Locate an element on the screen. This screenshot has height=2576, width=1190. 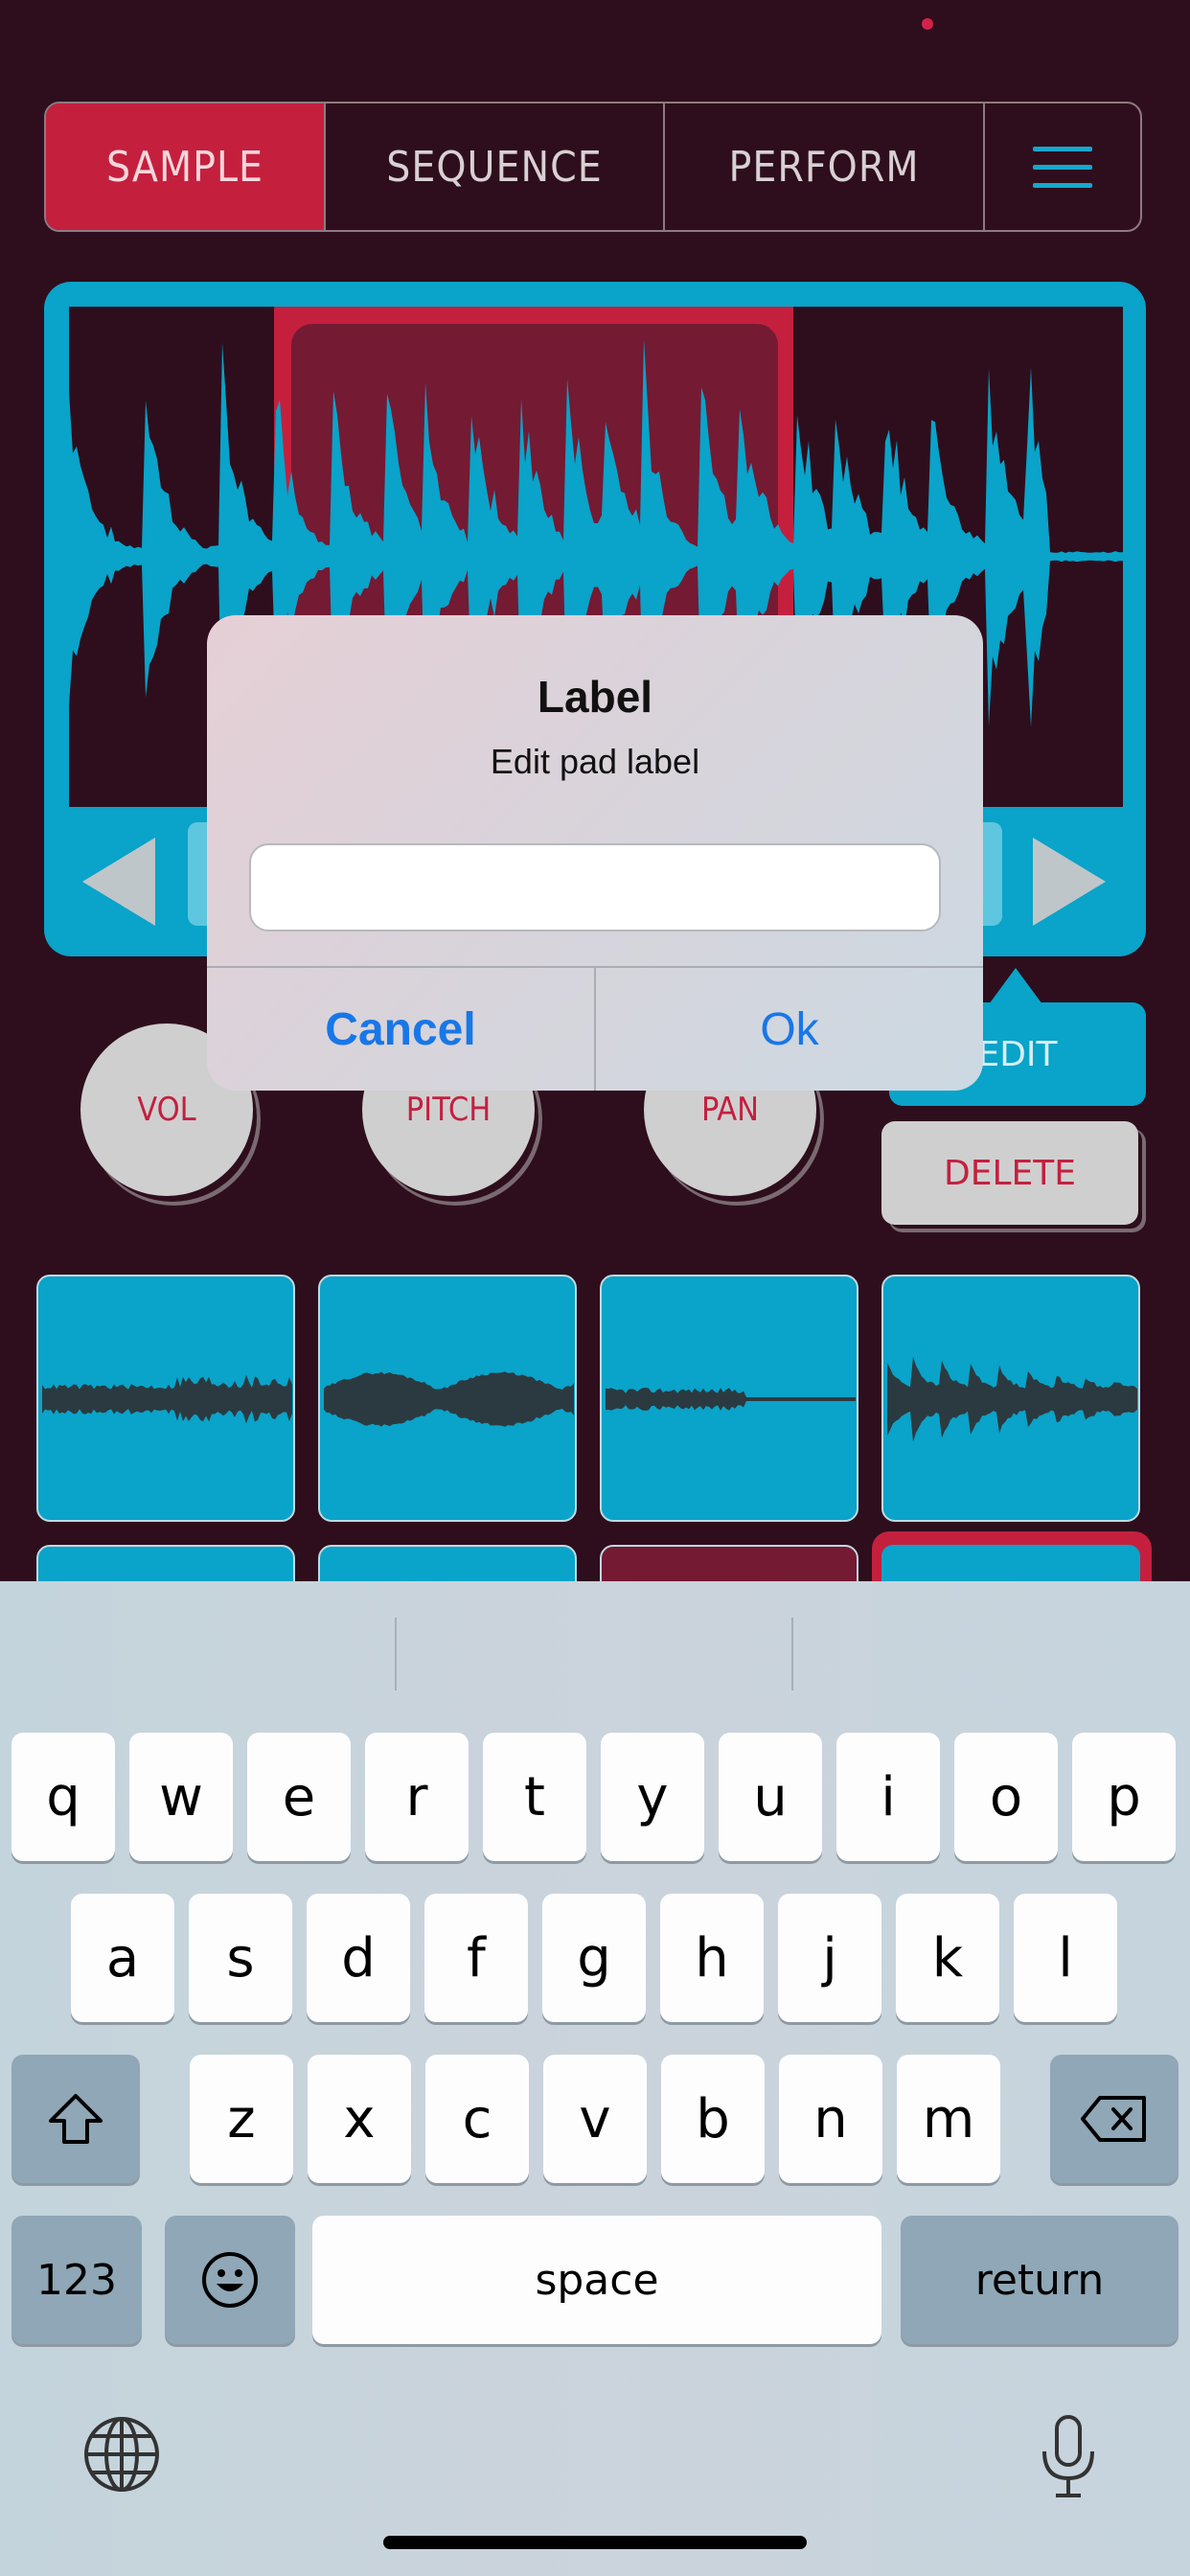
key-v: v is located at coordinates (595, 2119).